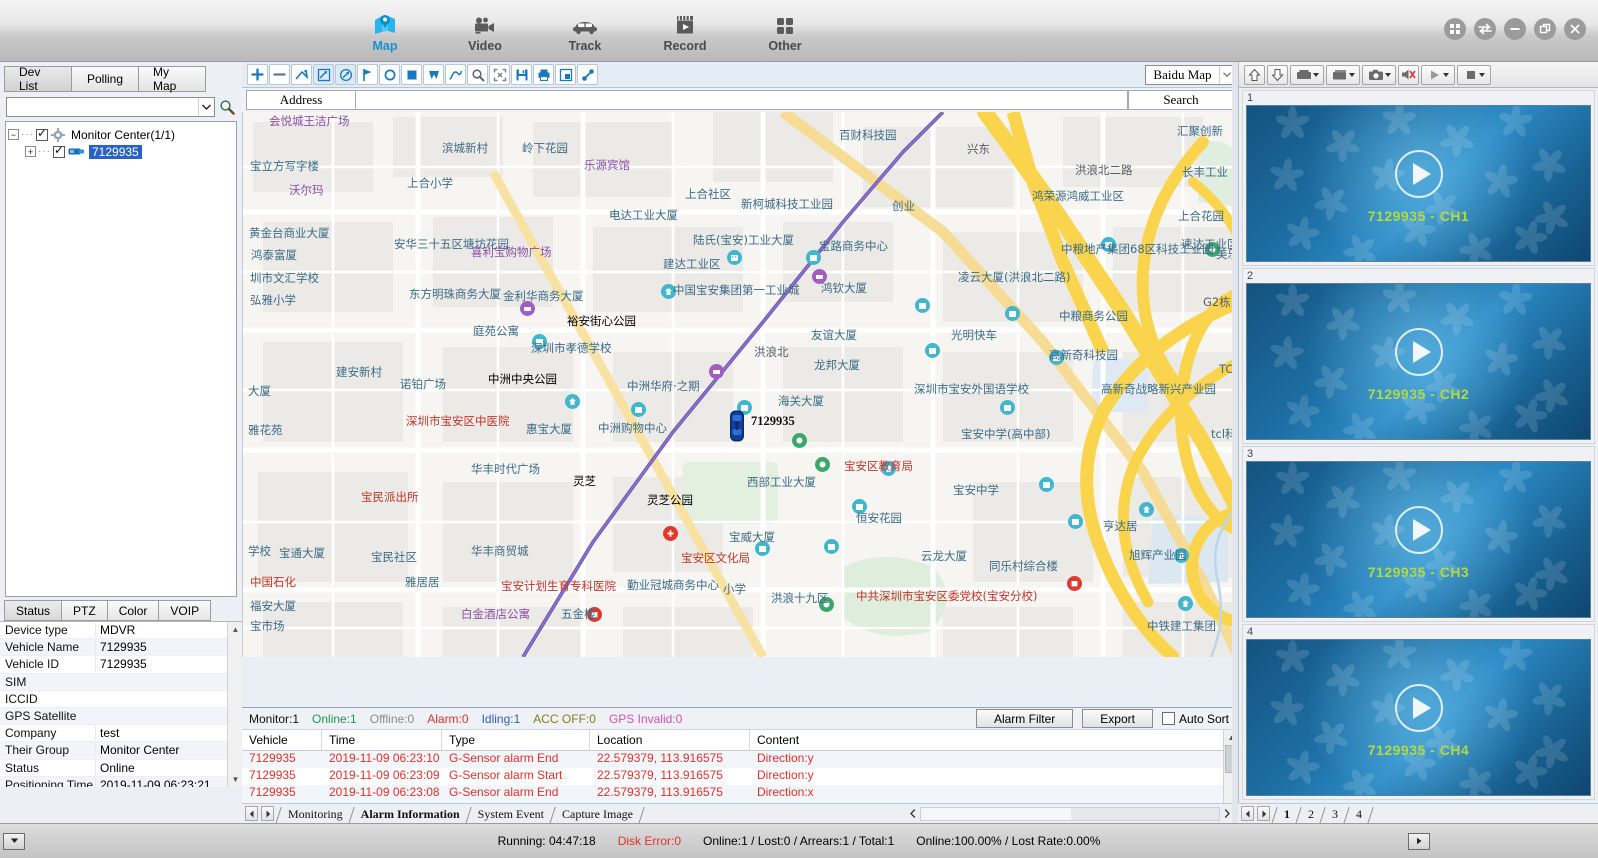 The height and width of the screenshot is (858, 1598). I want to click on poi-marker-hospital, so click(670, 533).